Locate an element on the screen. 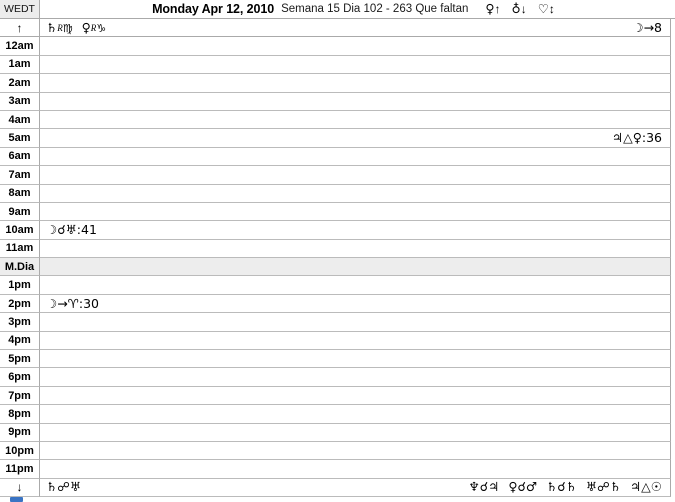  header-indicators: ♀ ↑ ♁ ↓ ♡ ↕ is located at coordinates (520, 8).